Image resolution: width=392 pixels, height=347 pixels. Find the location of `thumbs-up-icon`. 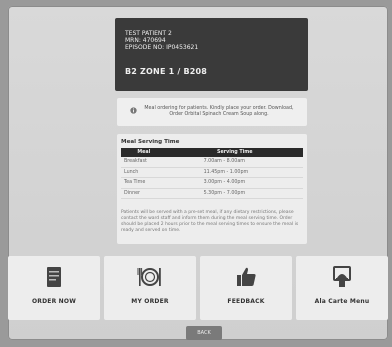

thumbs-up-icon is located at coordinates (246, 276).